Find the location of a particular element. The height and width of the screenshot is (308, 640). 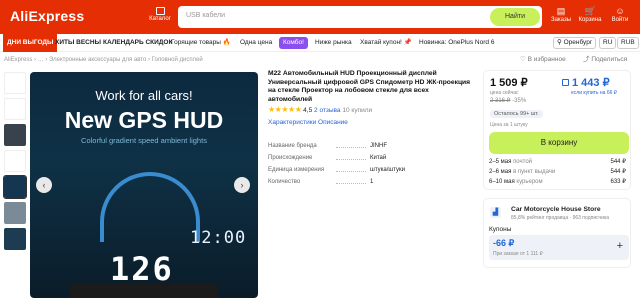

speed-gauge-arc is located at coordinates (150, 207).